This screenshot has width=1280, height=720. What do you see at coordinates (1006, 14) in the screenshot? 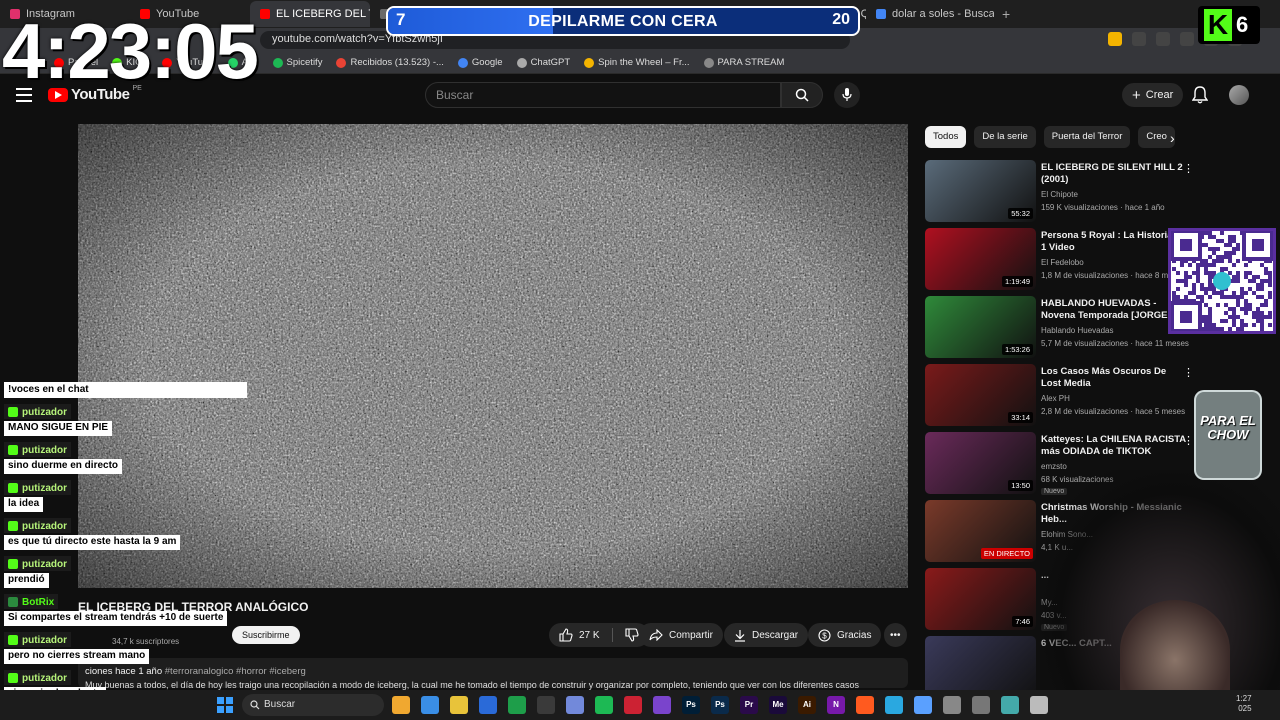
I see `new-tab-icon: +` at bounding box center [1006, 14].